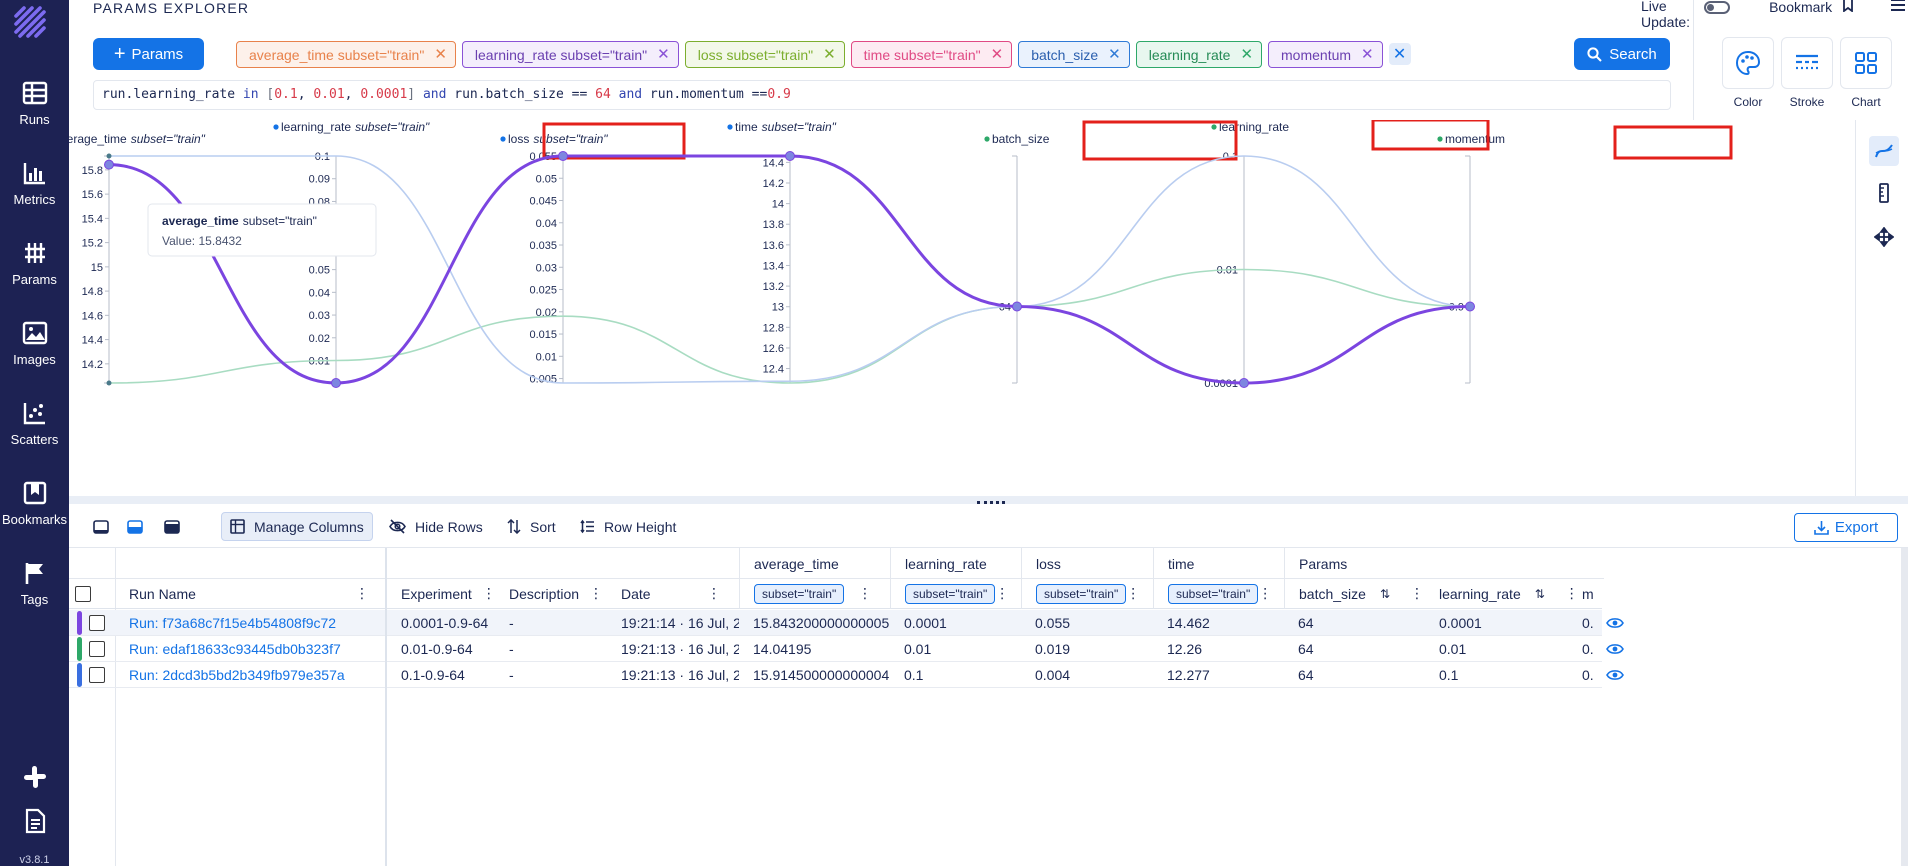 The image size is (1908, 866). I want to click on nav-tags: Tags, so click(34, 600).